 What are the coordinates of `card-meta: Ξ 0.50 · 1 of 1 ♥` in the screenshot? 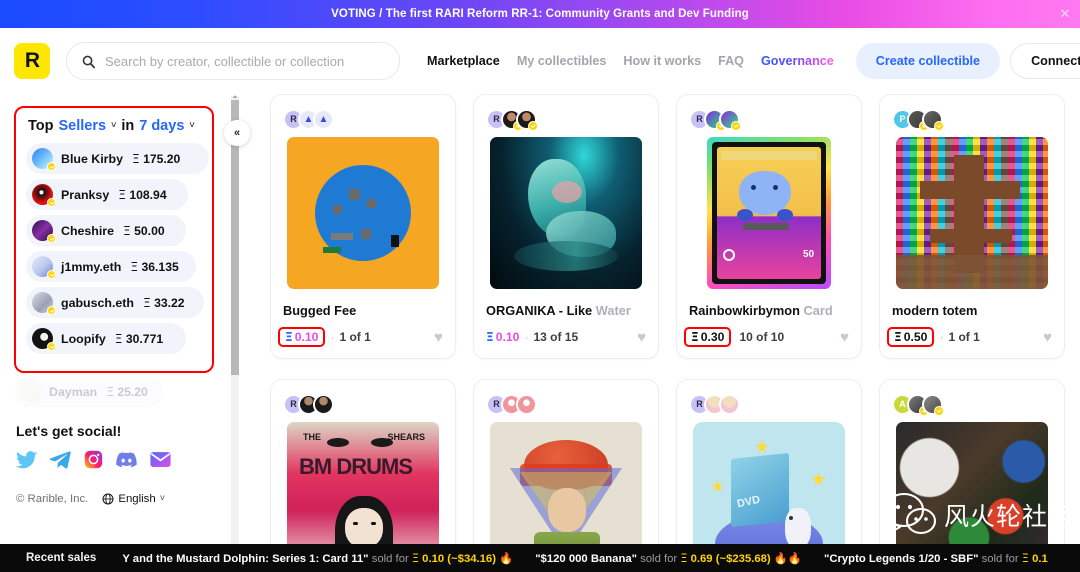 It's located at (969, 337).